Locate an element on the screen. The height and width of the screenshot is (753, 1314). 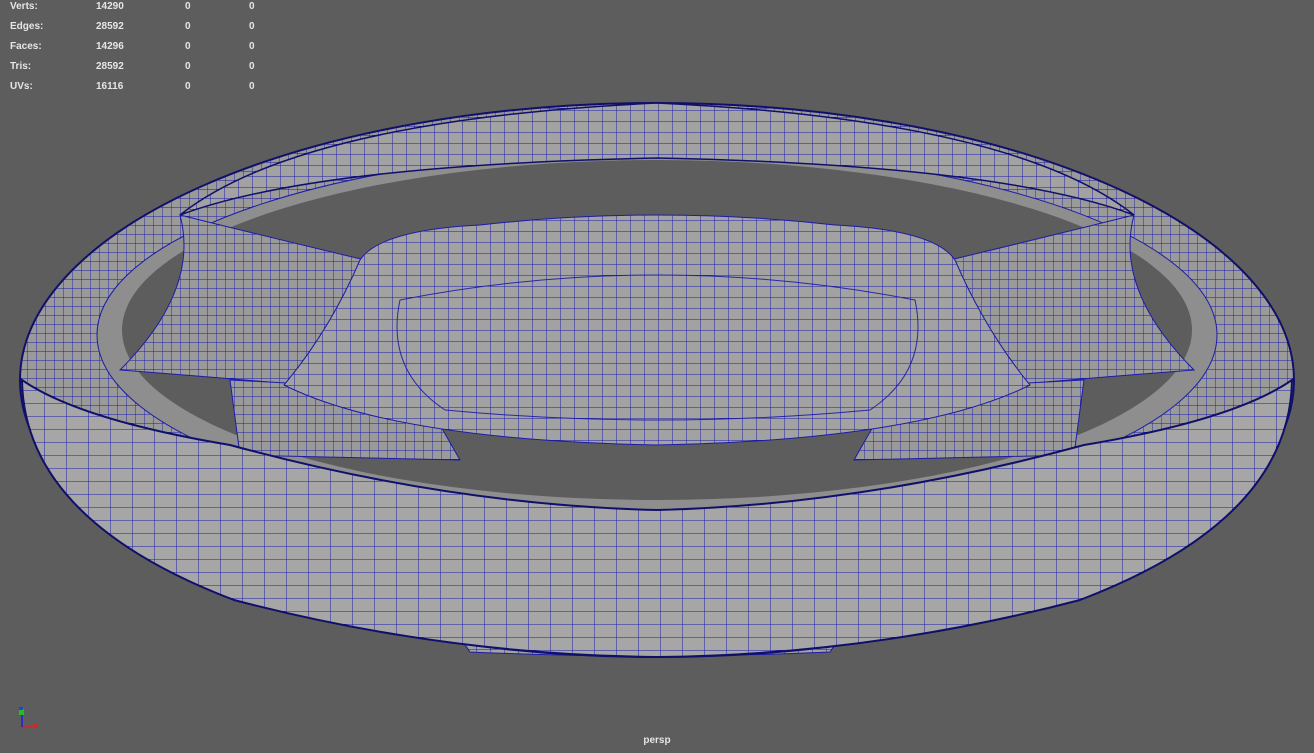
hud-row-verts: Verts: 14290 0 0 is located at coordinates (140, 8).